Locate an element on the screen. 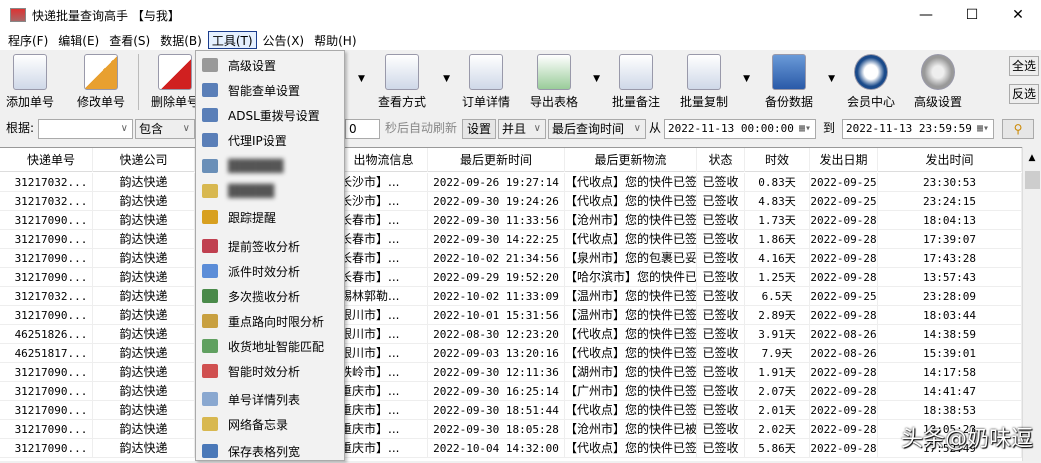  add-number-button: 添加单号 is located at coordinates (30, 82).